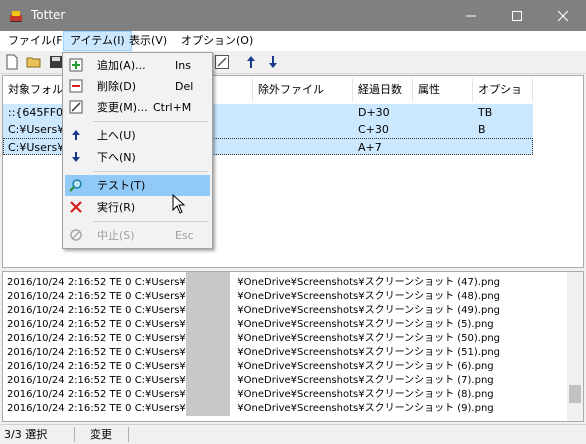  I want to click on menu-edit: 変更(M)... Ctrl+M, so click(137, 107).